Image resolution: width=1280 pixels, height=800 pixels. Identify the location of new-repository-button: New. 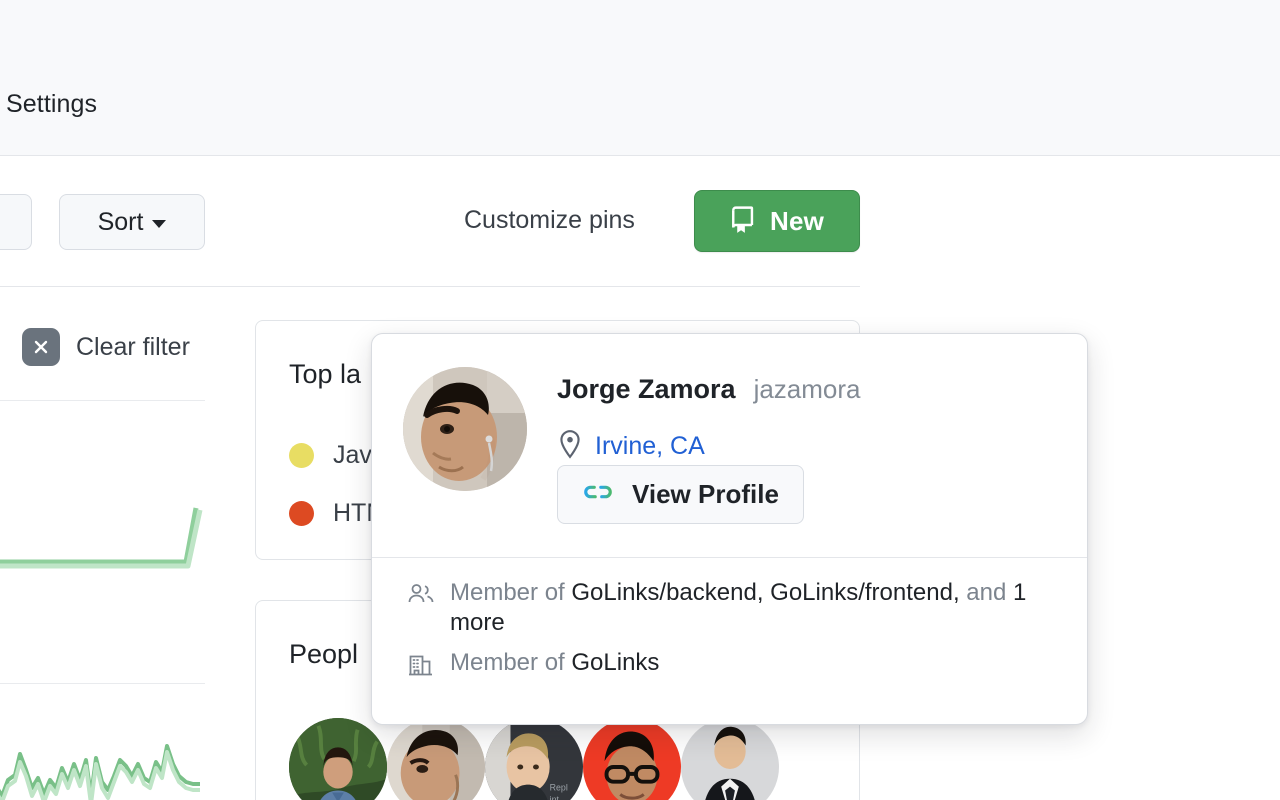
(777, 221).